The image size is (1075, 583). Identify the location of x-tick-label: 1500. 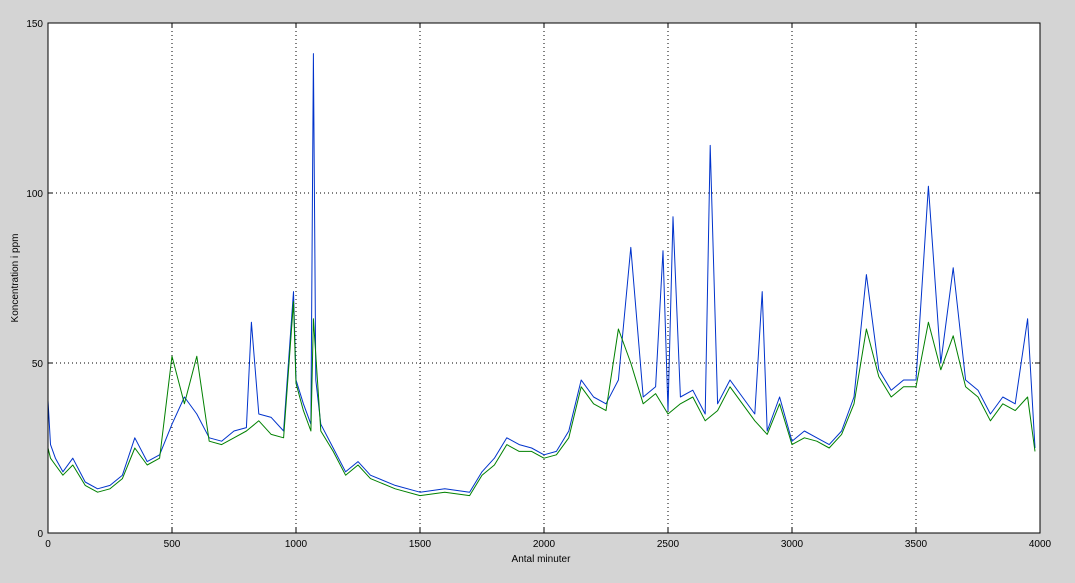
(420, 544).